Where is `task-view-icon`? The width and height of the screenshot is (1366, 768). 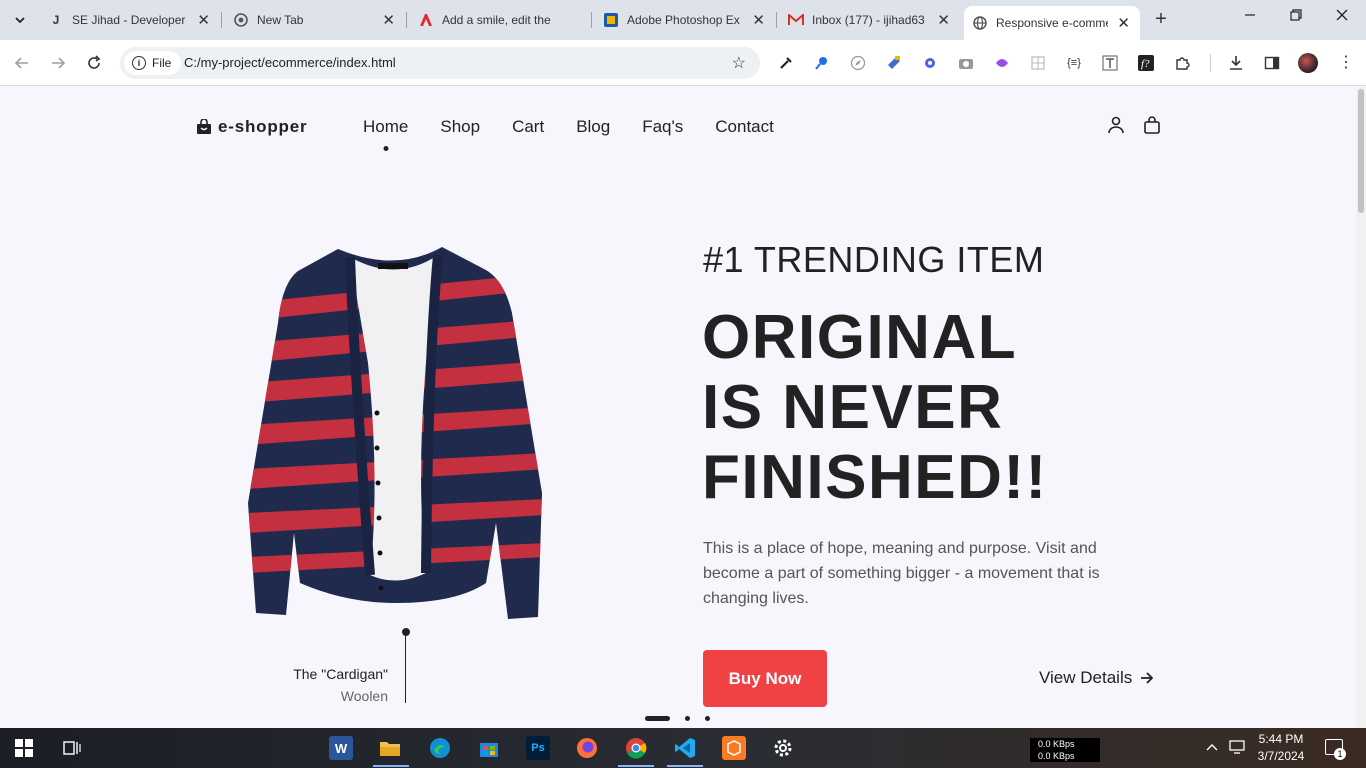
task-view-icon is located at coordinates (72, 748).